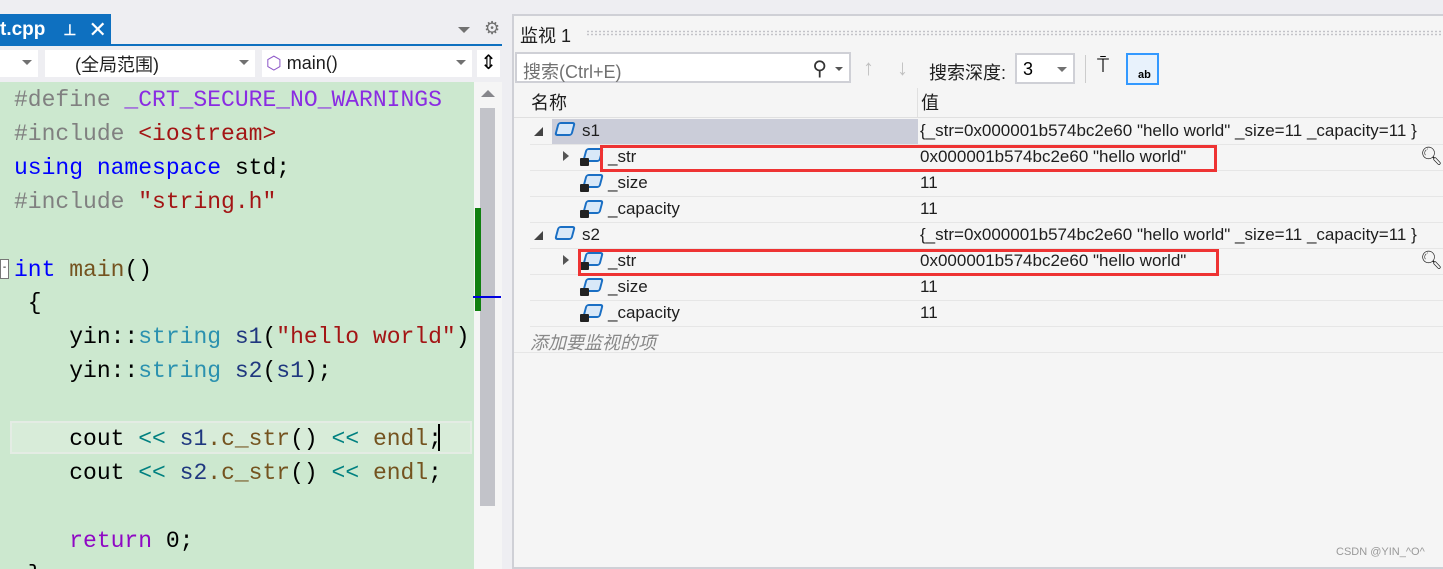  Describe the element at coordinates (488, 93) in the screenshot. I see `scroll-up-icon` at that location.